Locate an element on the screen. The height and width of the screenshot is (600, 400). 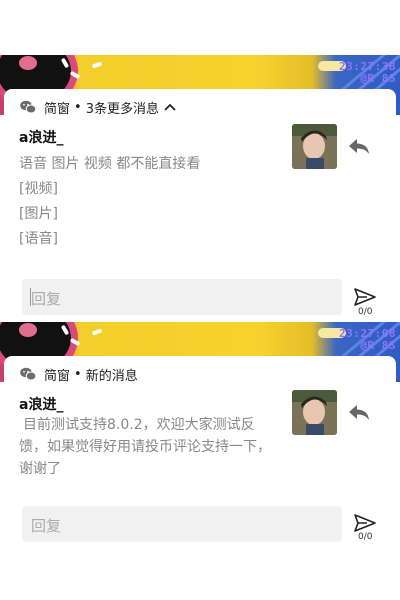
notification-summary: 3条更多消息 is located at coordinates (122, 109).